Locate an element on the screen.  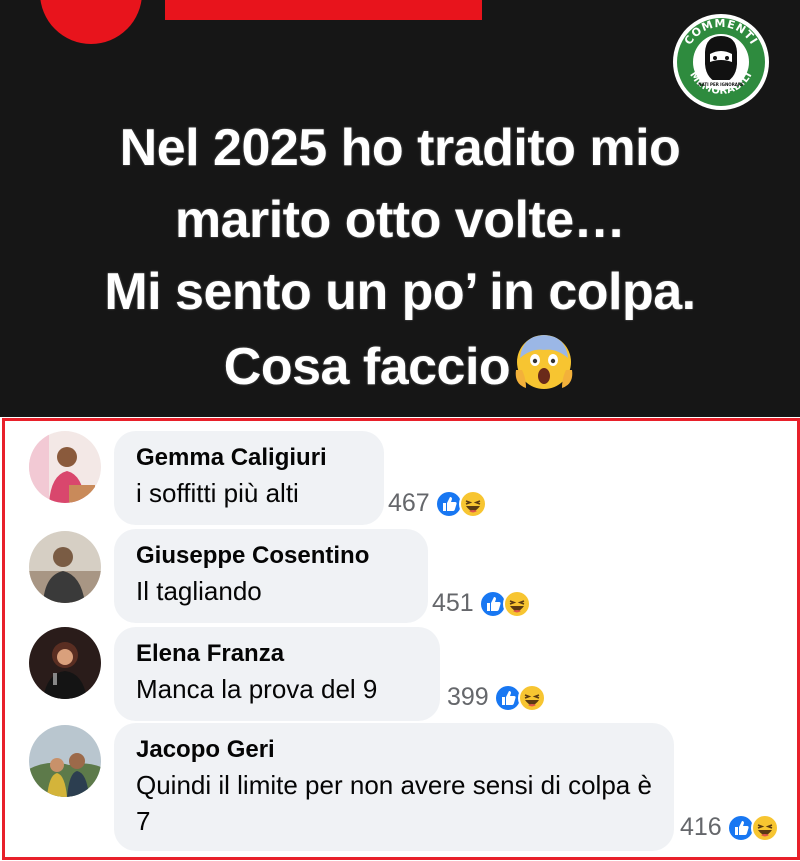
comment-author: Gemma Caligiuri is located at coordinates (249, 458).